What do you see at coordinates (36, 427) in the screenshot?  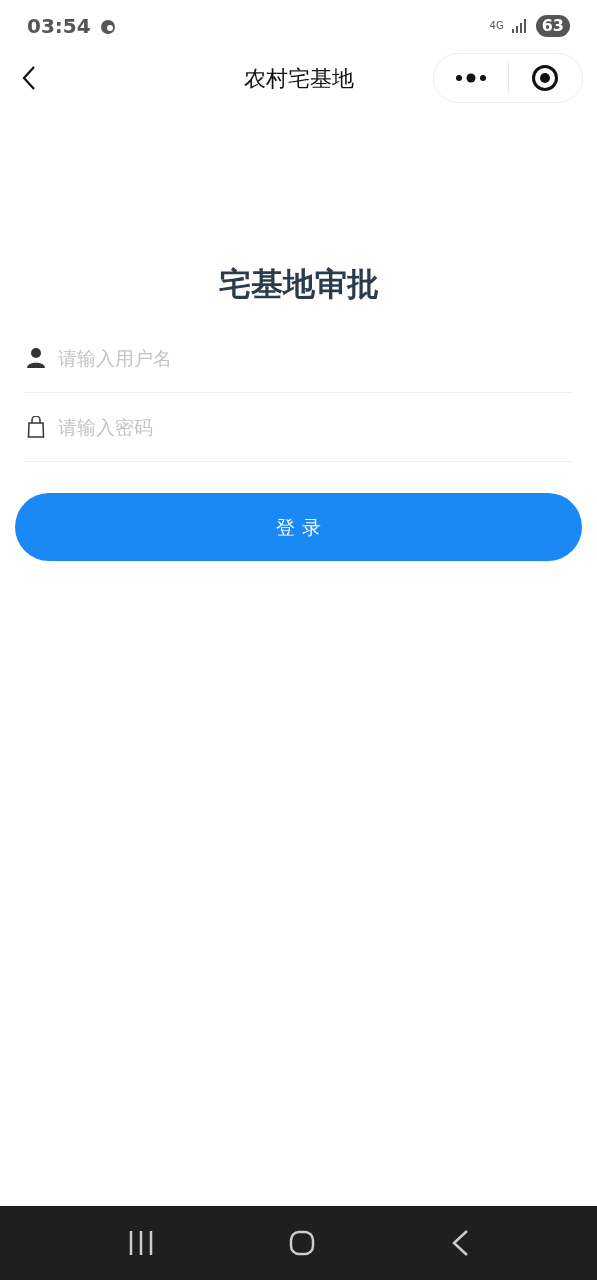 I see `bag-icon` at bounding box center [36, 427].